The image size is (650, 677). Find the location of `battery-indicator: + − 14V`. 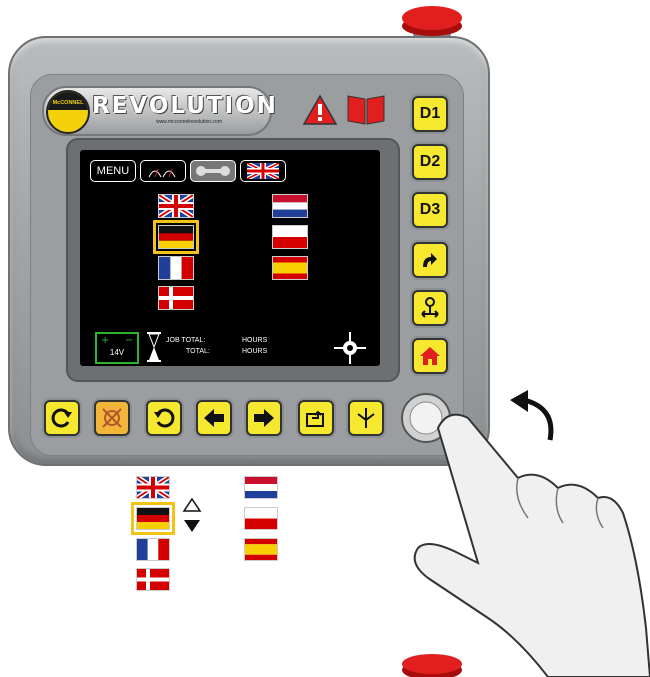

battery-indicator: + − 14V is located at coordinates (117, 348).